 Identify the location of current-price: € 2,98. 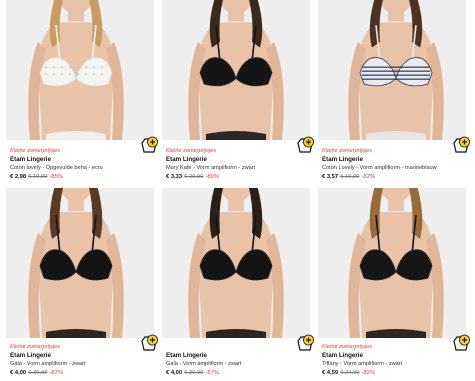
(18, 177).